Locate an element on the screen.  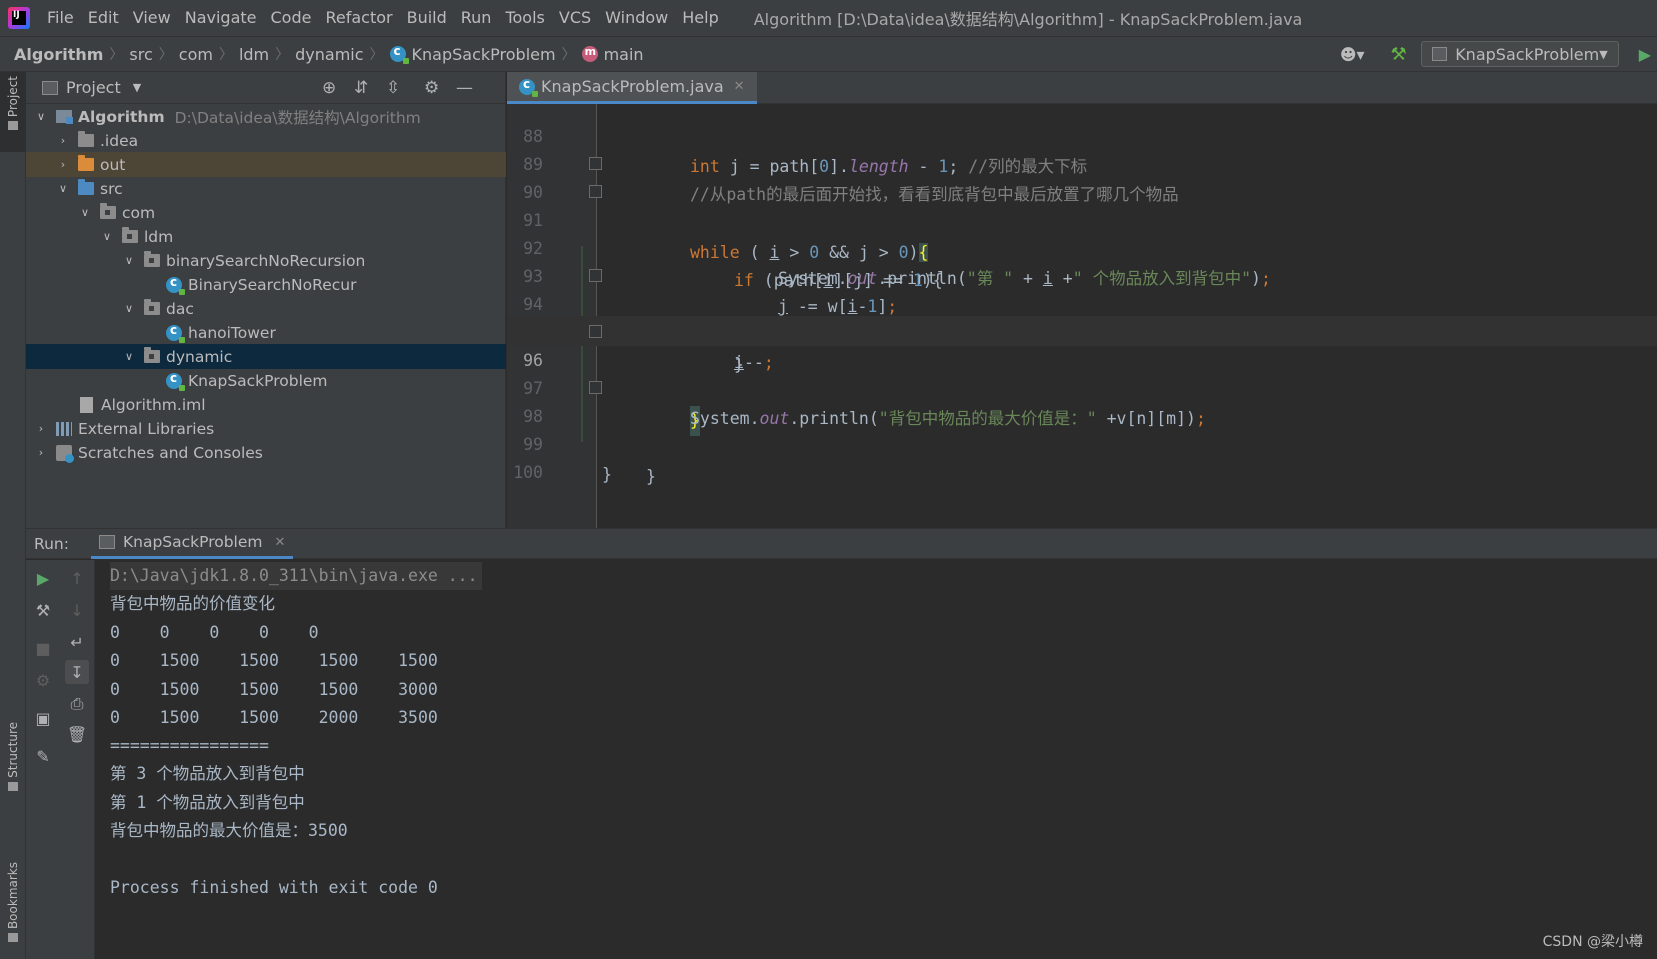
tree-item-label: hanoiTower is located at coordinates (232, 332).